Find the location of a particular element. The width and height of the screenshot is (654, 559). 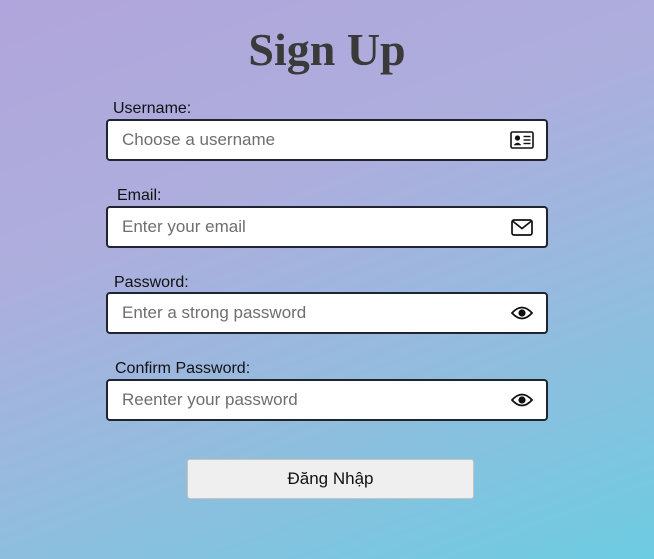

page-title: Sign Up is located at coordinates (327, 49).